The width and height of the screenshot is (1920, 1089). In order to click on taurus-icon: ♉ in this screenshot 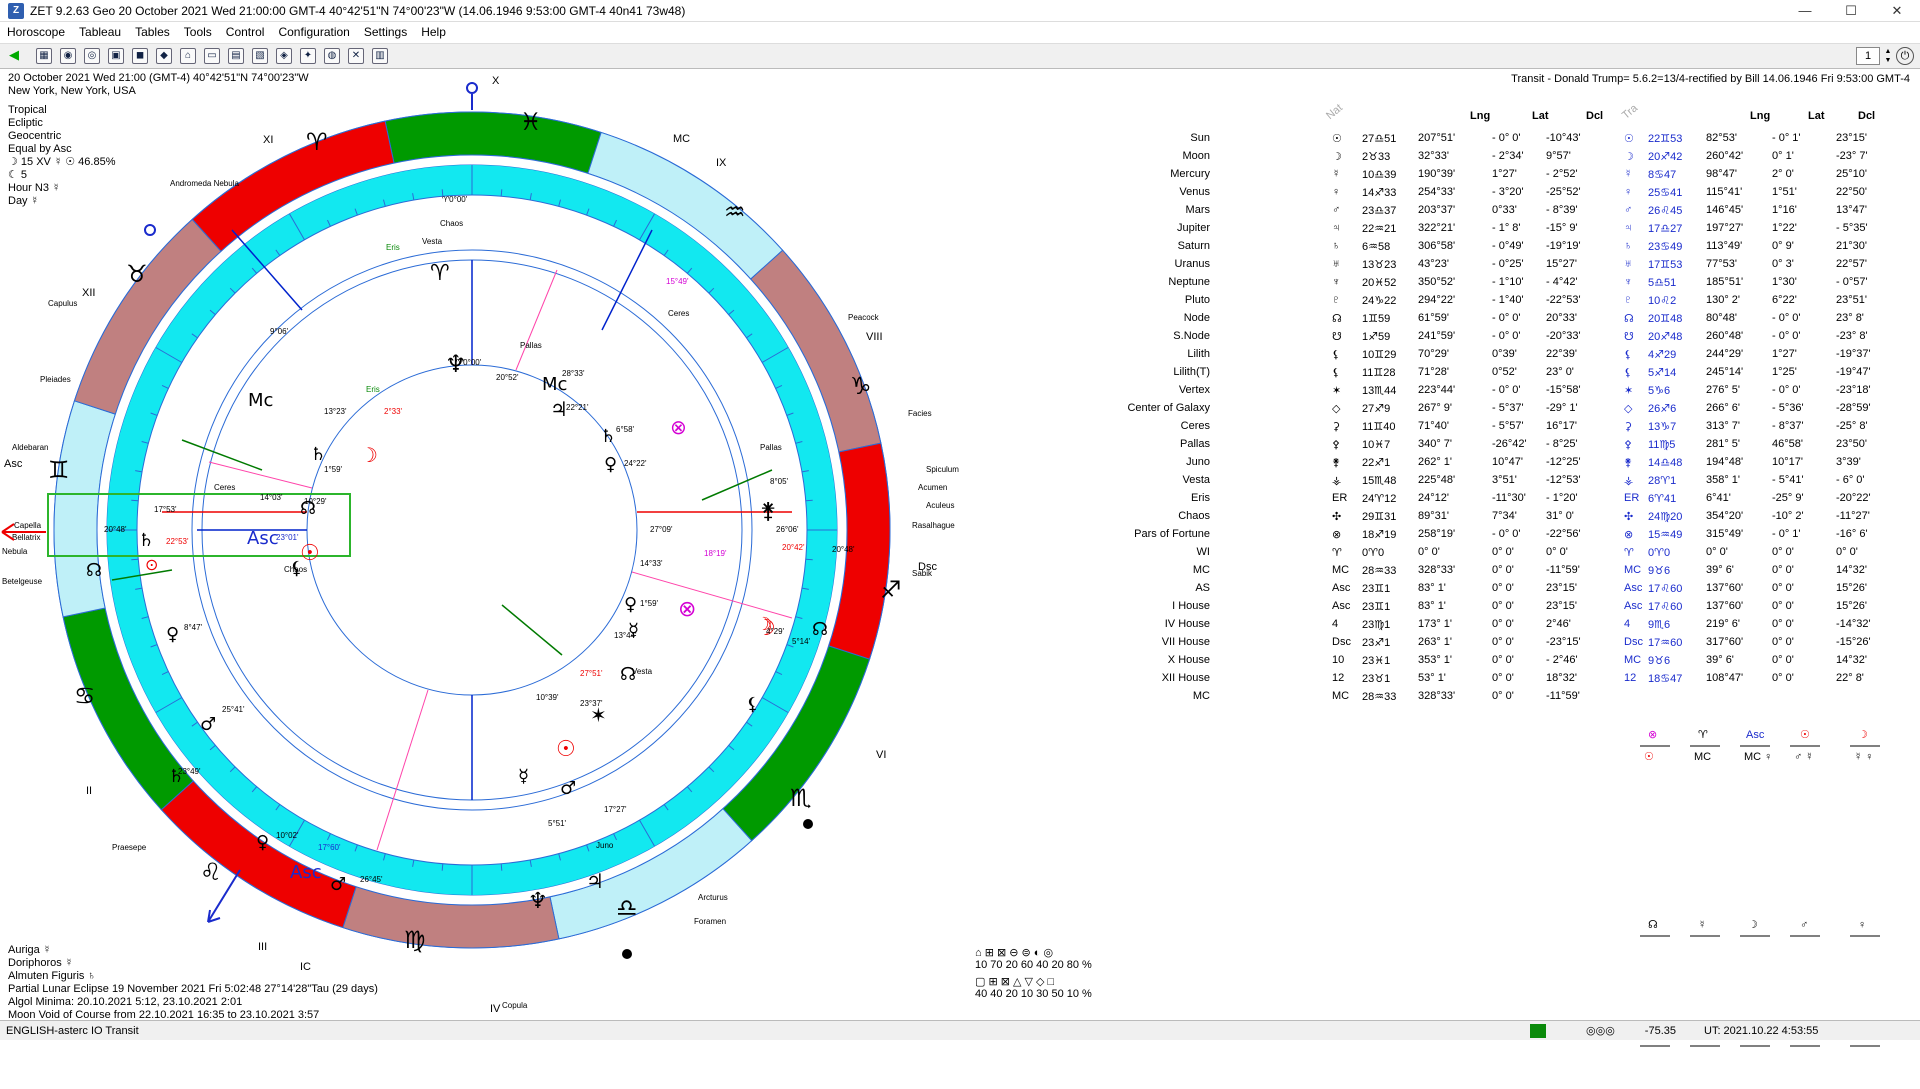, I will do `click(137, 274)`.